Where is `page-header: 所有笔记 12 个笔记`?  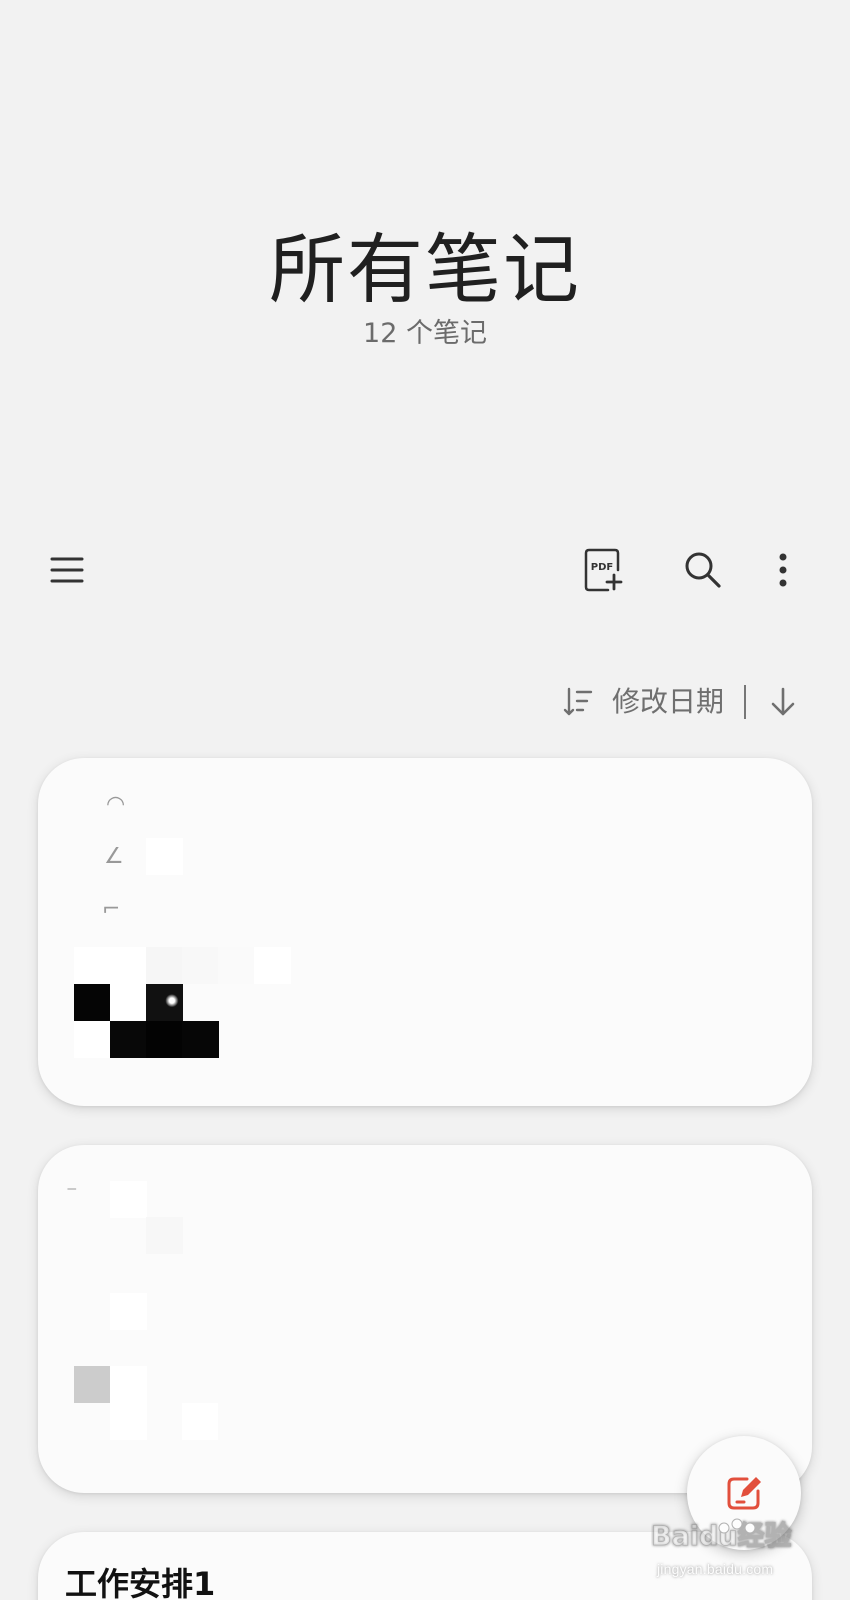
page-header: 所有笔记 12 个笔记 is located at coordinates (425, 290).